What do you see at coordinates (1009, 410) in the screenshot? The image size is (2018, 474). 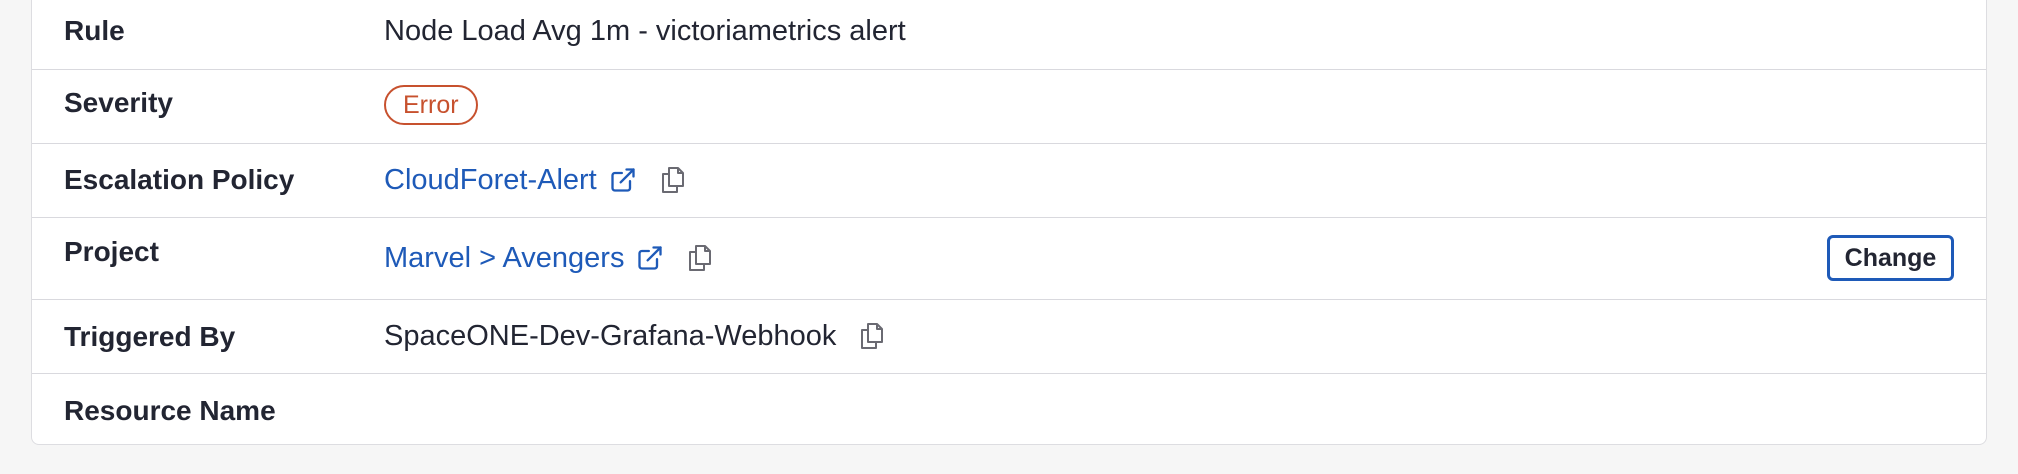 I see `detail-row-resource-name: Resource Name` at bounding box center [1009, 410].